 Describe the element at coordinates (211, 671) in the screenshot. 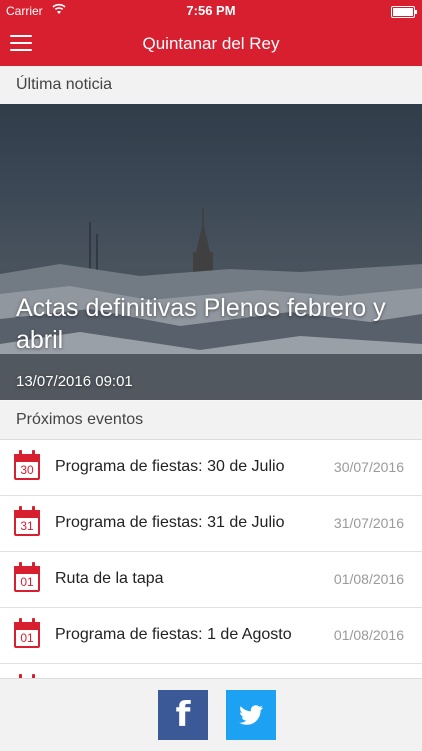

I see `event-row` at that location.